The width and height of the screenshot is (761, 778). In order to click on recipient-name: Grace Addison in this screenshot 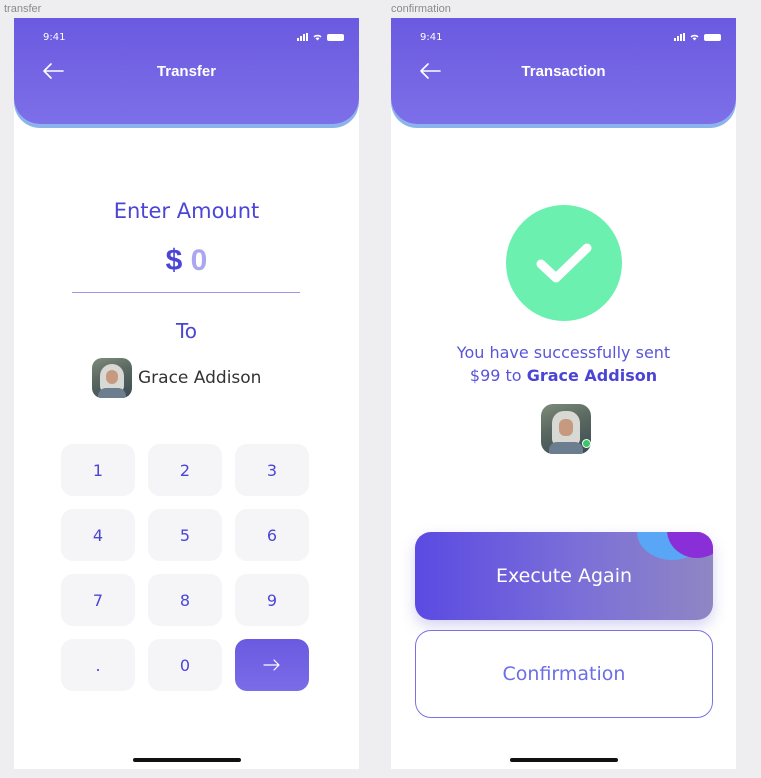, I will do `click(200, 378)`.